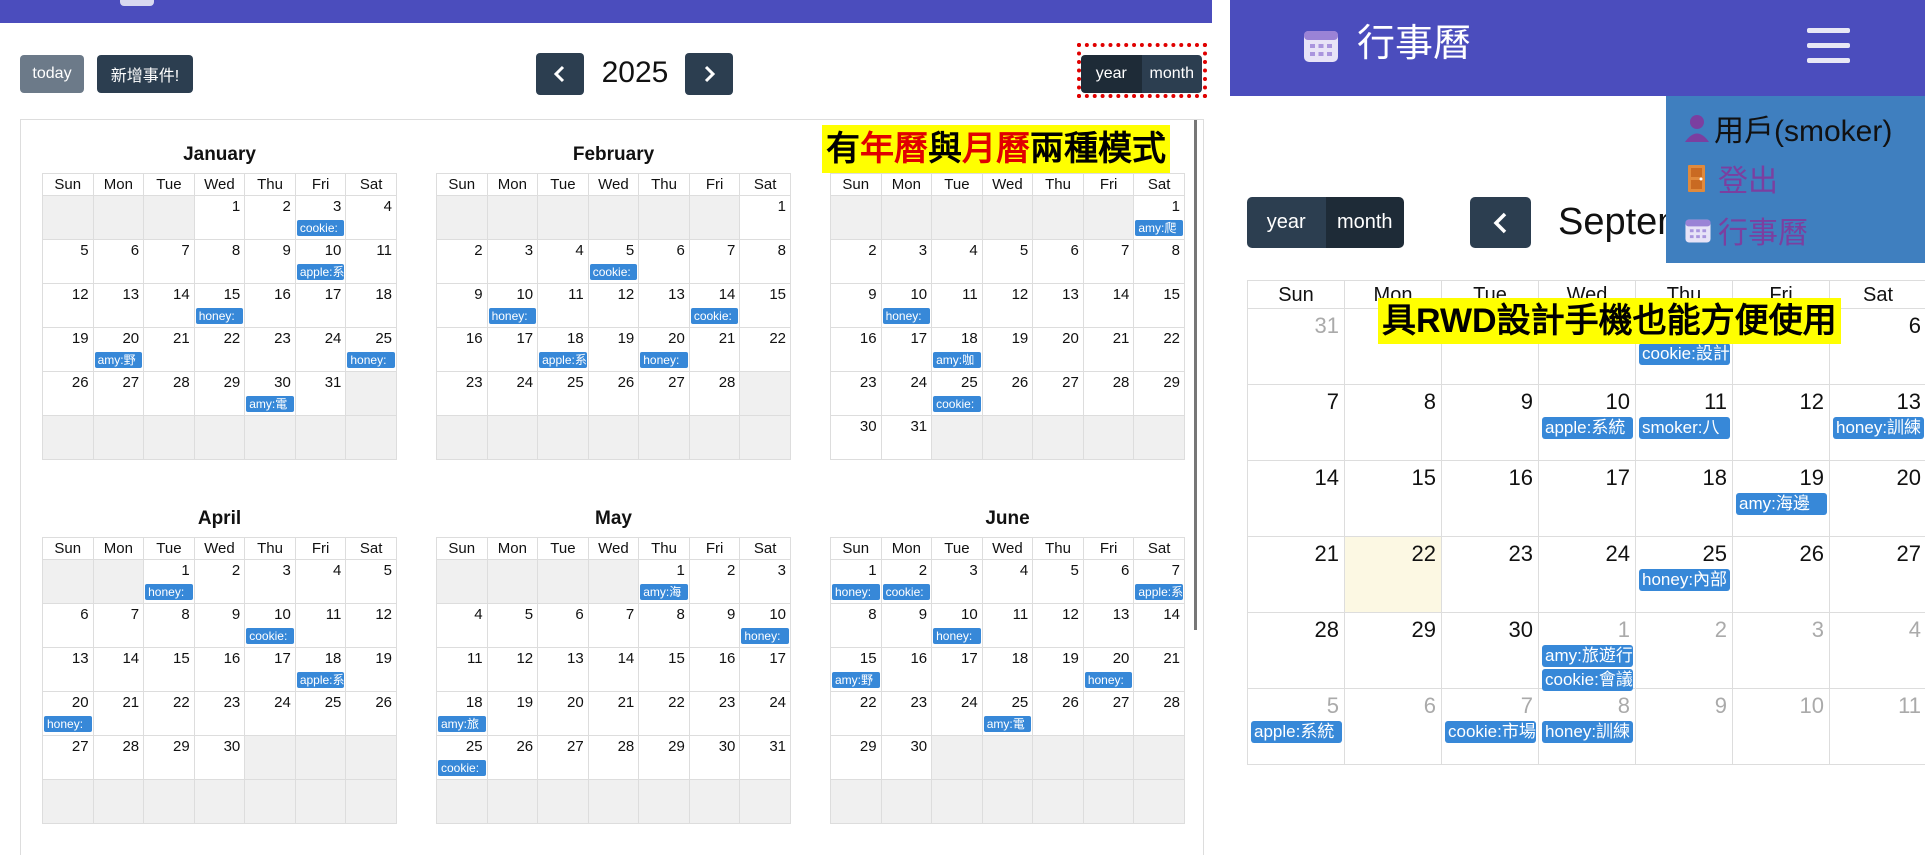 The height and width of the screenshot is (855, 1925). I want to click on day-cell: 25 honey:內部, so click(1684, 574).